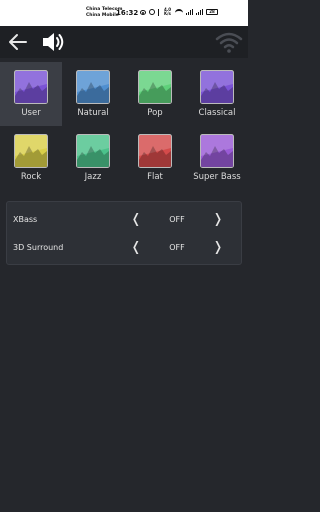 The width and height of the screenshot is (320, 512). I want to click on setting-row-xbass: XBass ❬ OFF ❭, so click(125, 220).